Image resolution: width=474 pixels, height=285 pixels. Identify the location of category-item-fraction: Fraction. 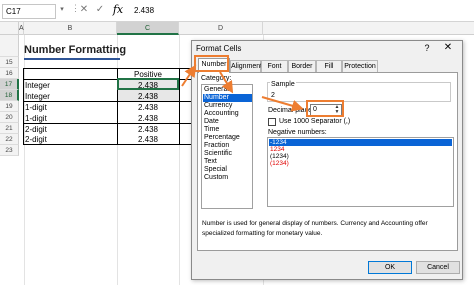
(227, 146).